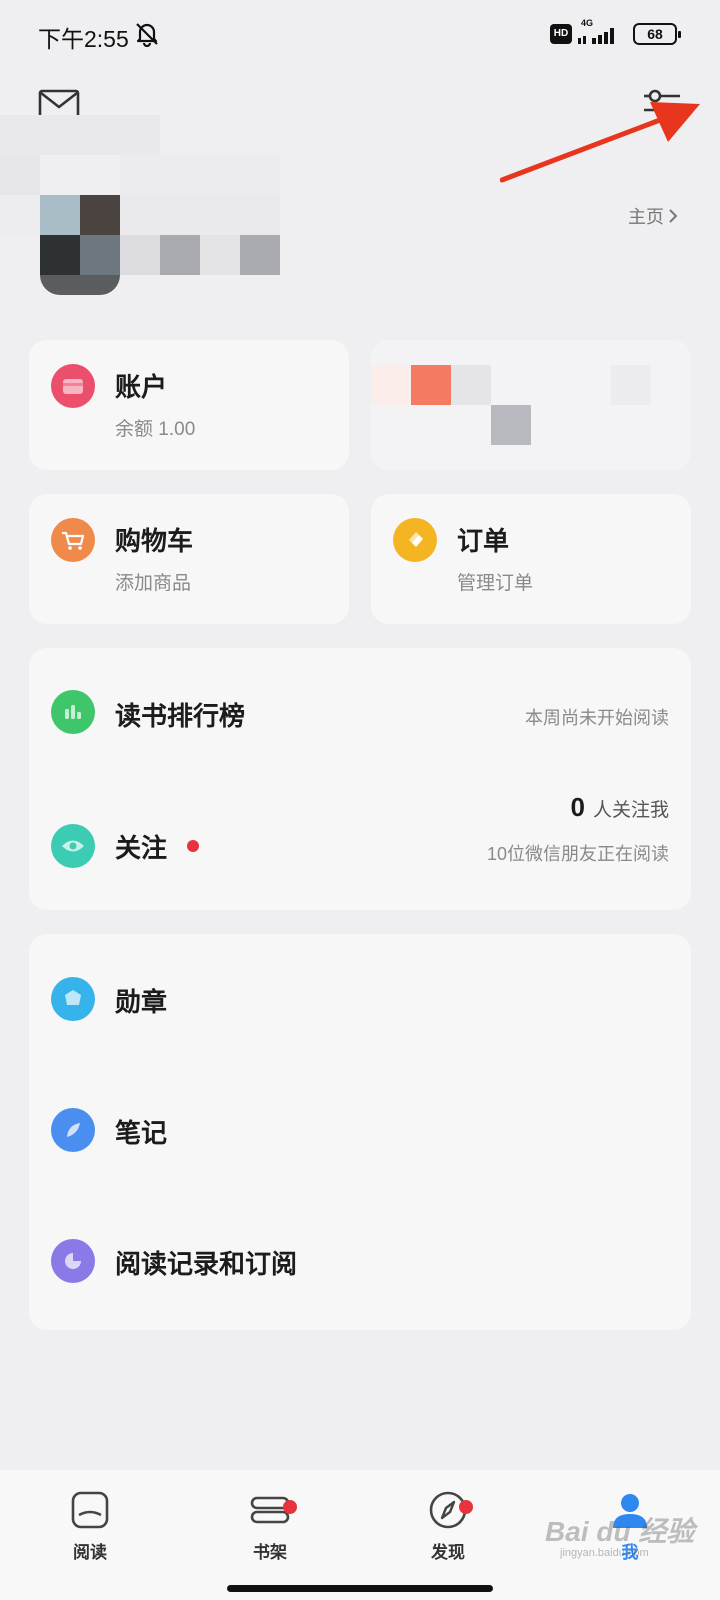  What do you see at coordinates (596, 36) in the screenshot?
I see `signal-icon` at bounding box center [596, 36].